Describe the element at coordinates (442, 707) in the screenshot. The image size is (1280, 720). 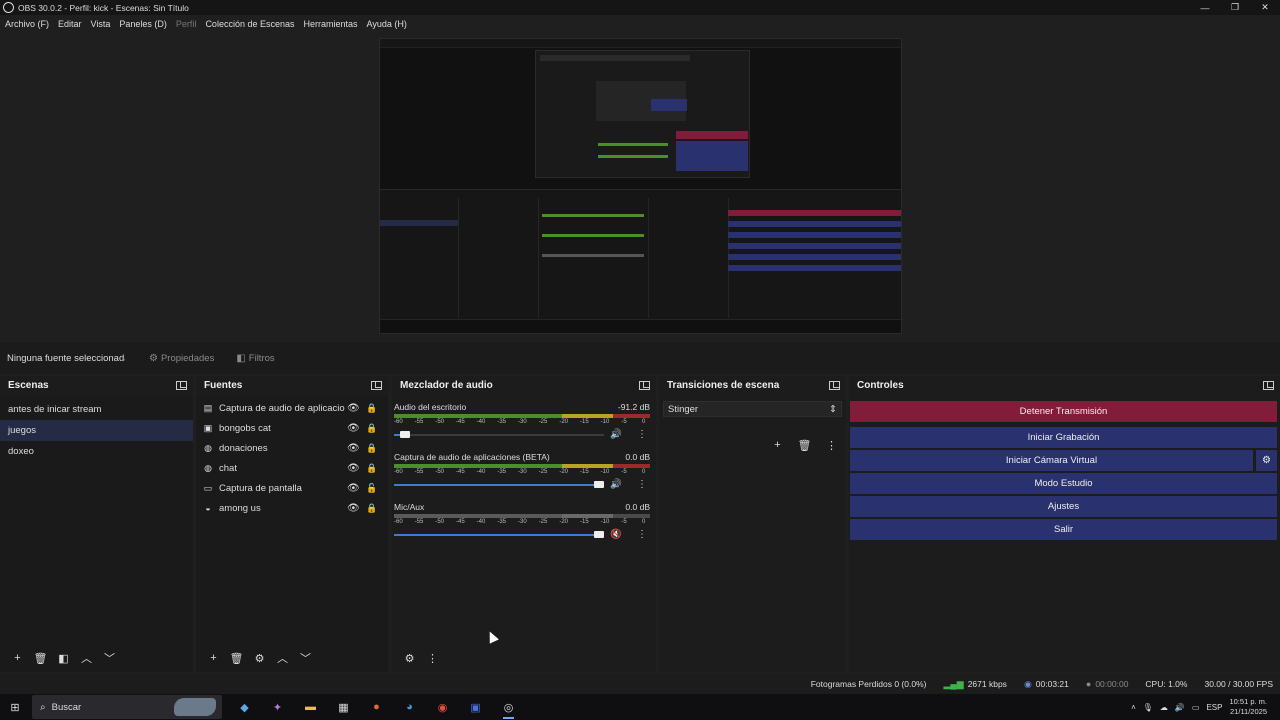
I see `chrome-icon: ◉` at that location.